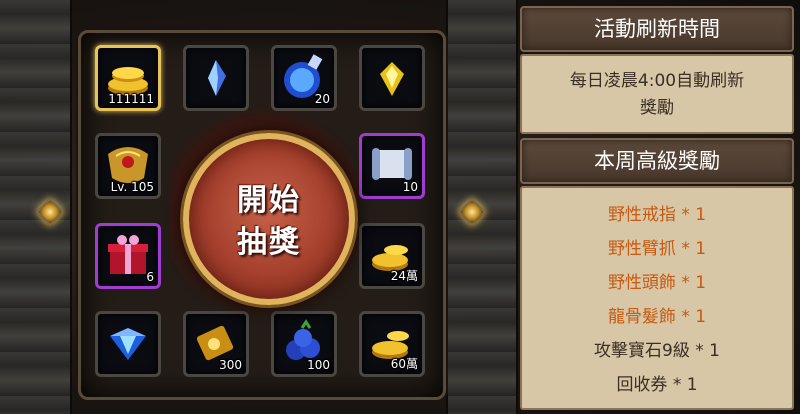  What do you see at coordinates (404, 276) in the screenshot?
I see `slot-quantity: 24萬` at bounding box center [404, 276].